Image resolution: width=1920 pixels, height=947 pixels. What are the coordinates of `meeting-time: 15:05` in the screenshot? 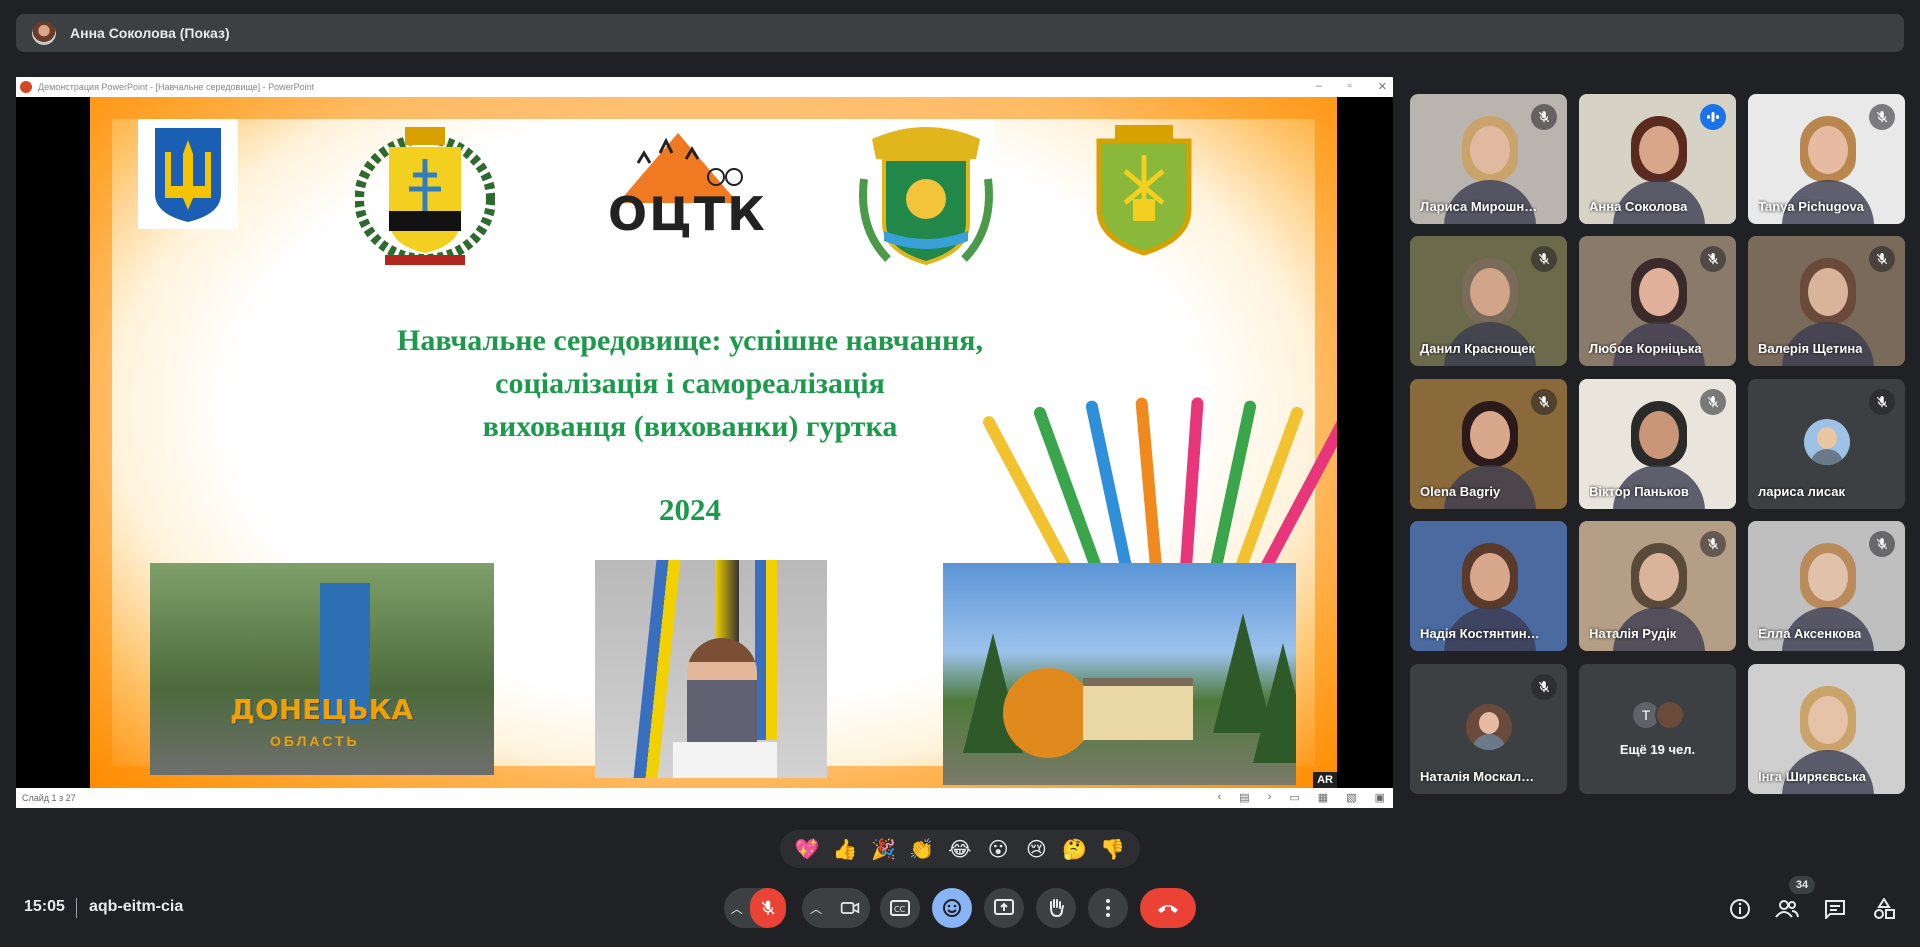 It's located at (44, 906).